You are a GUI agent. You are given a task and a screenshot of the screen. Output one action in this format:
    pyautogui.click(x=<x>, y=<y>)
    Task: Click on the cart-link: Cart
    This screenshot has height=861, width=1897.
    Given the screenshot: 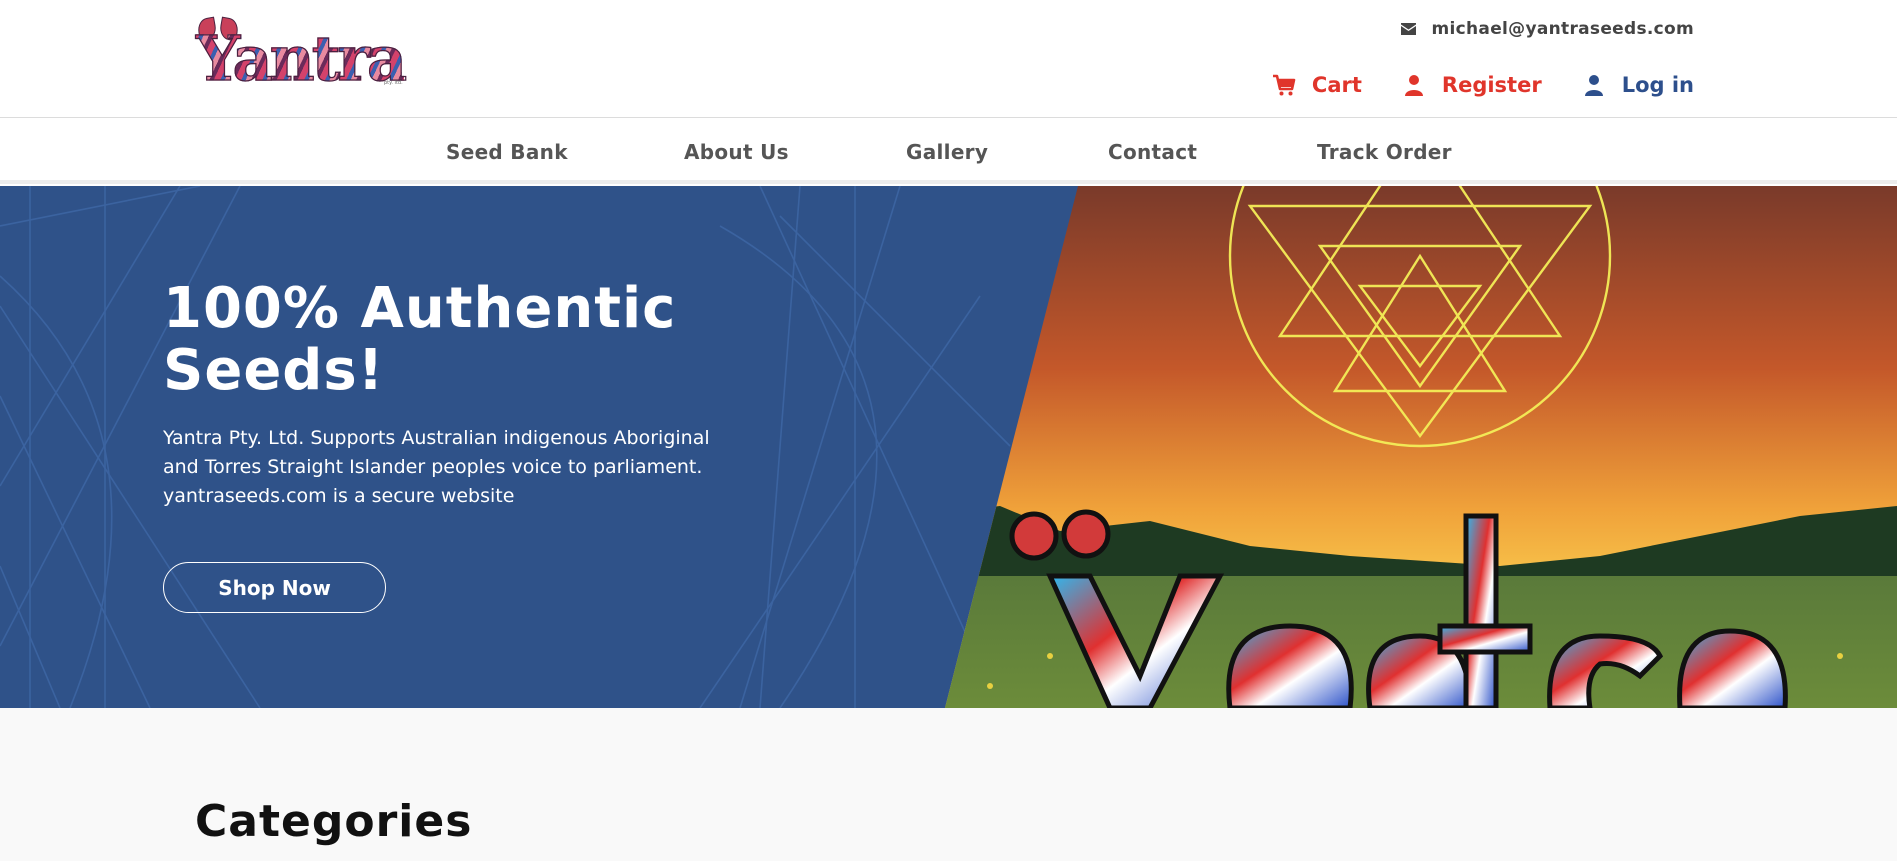 What is the action you would take?
    pyautogui.click(x=1317, y=85)
    